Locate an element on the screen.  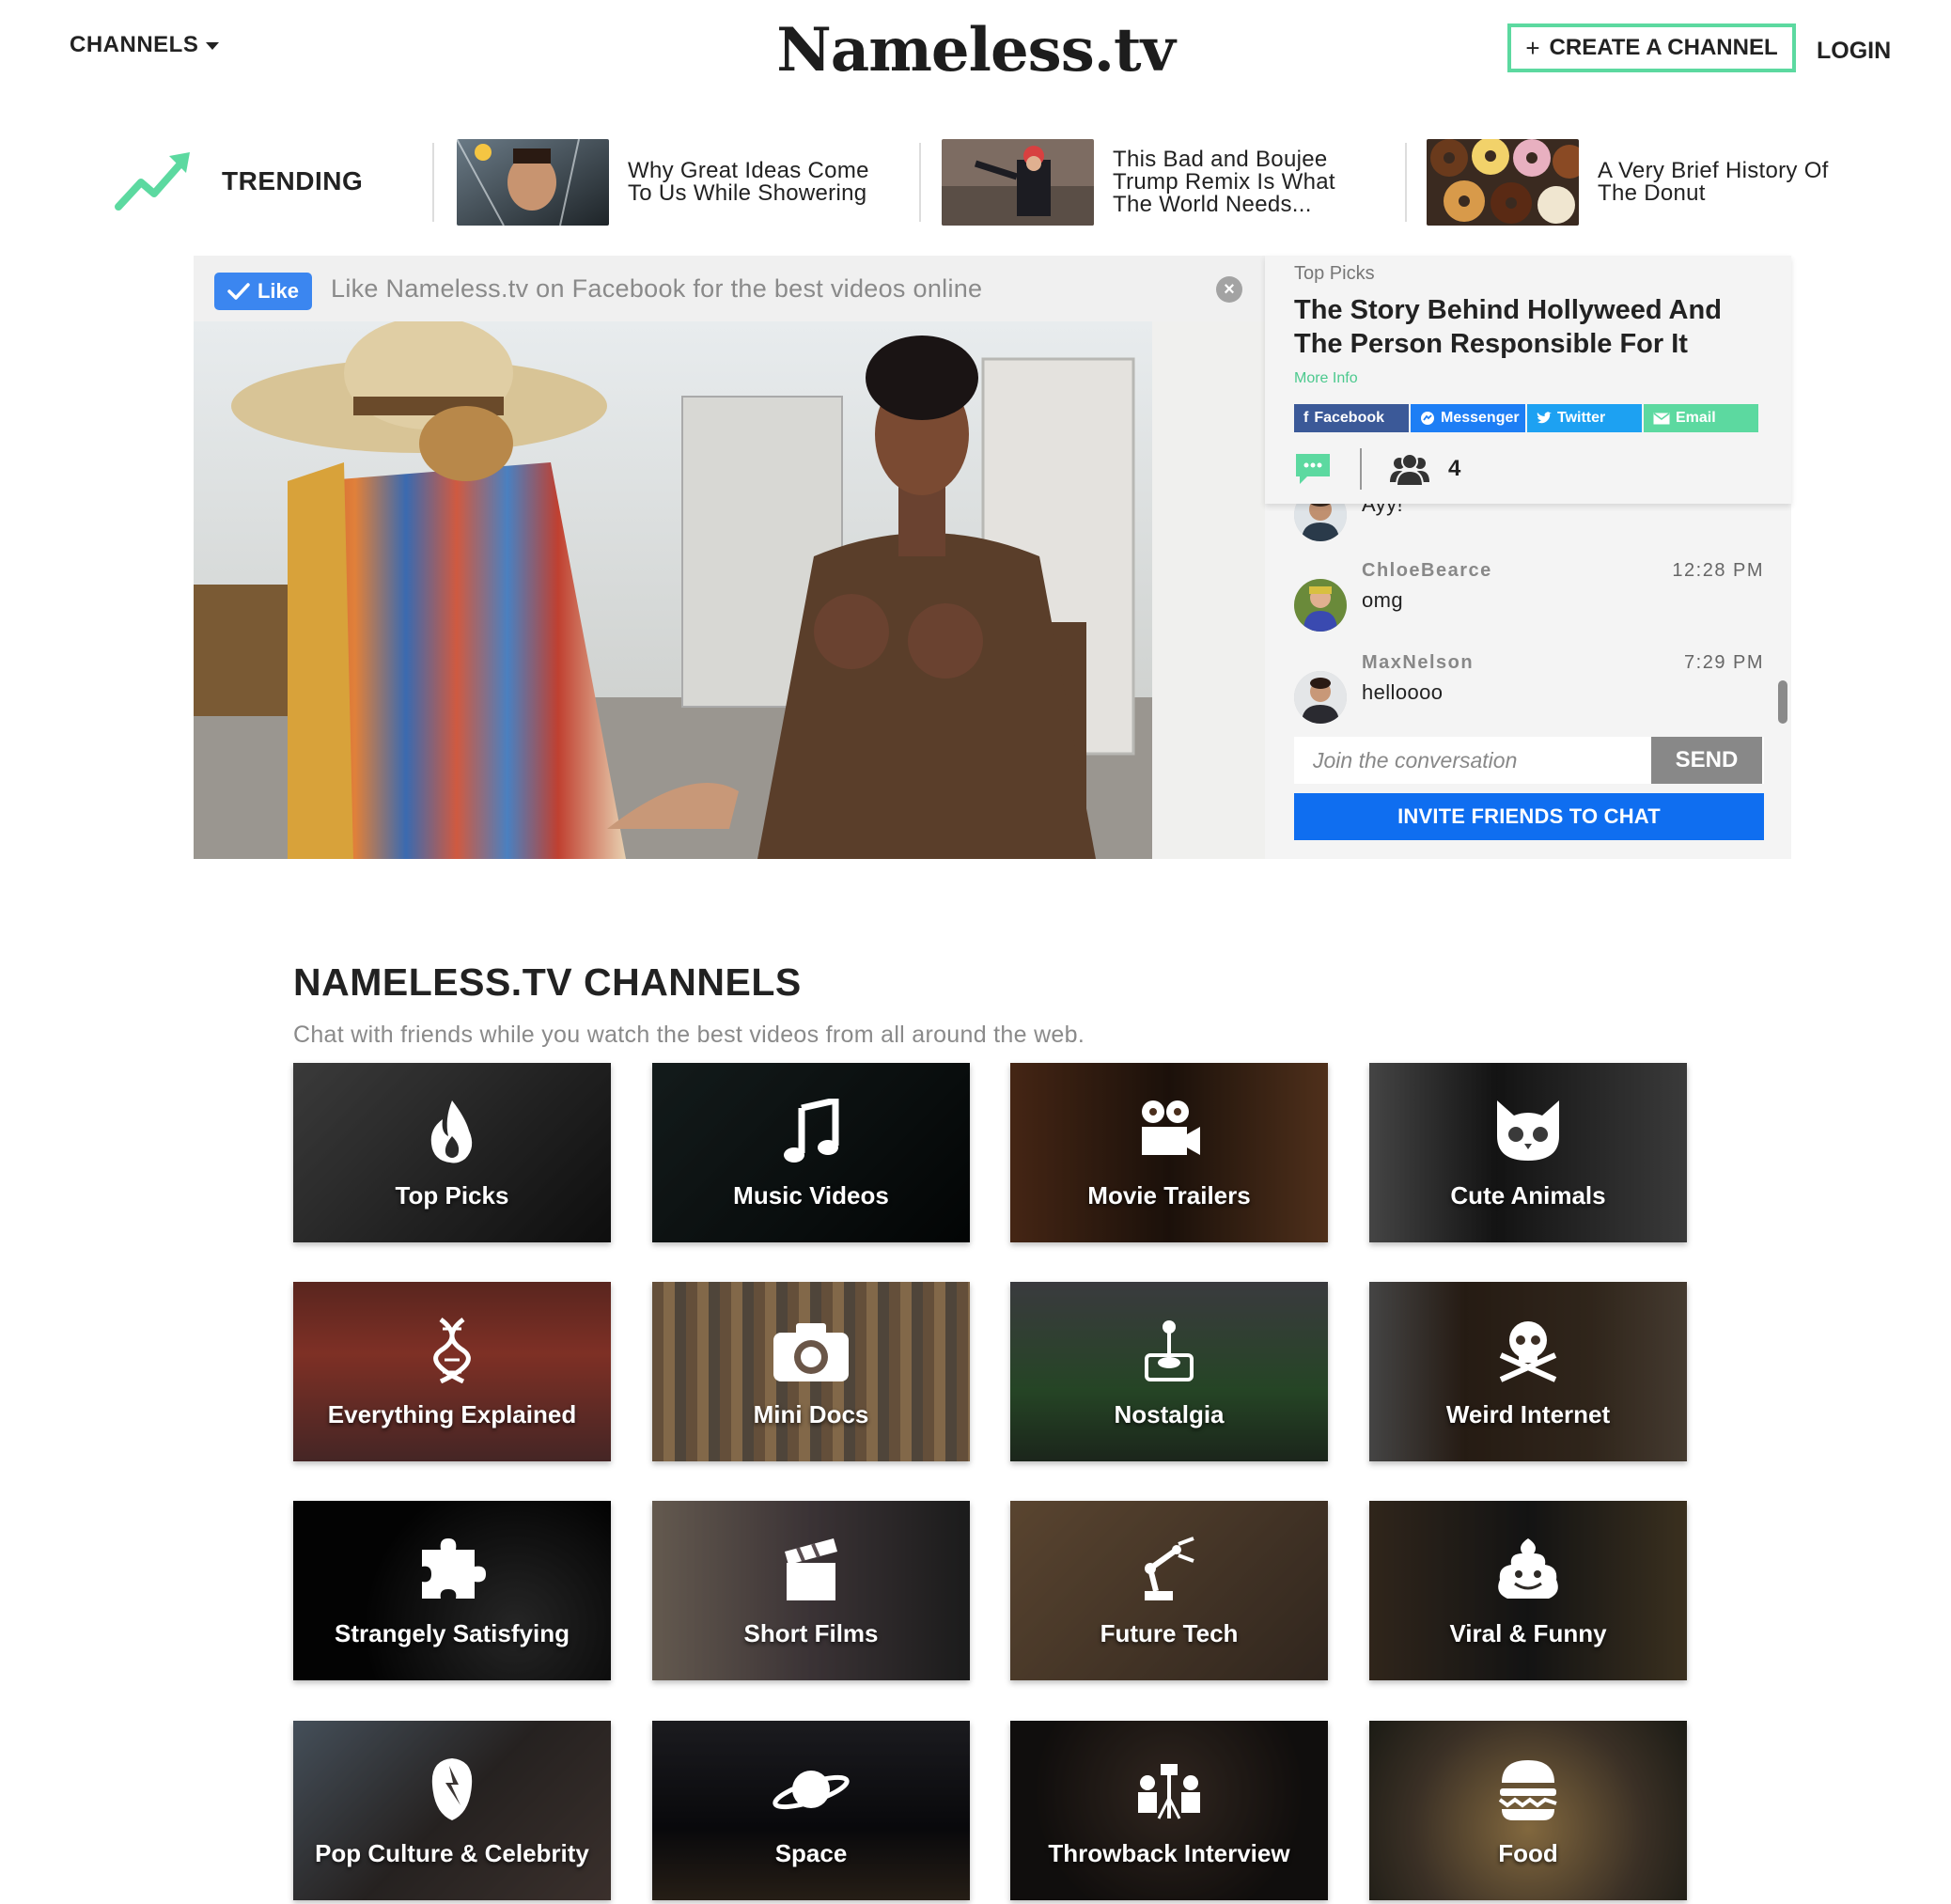
message-text: omg is located at coordinates (1382, 600).